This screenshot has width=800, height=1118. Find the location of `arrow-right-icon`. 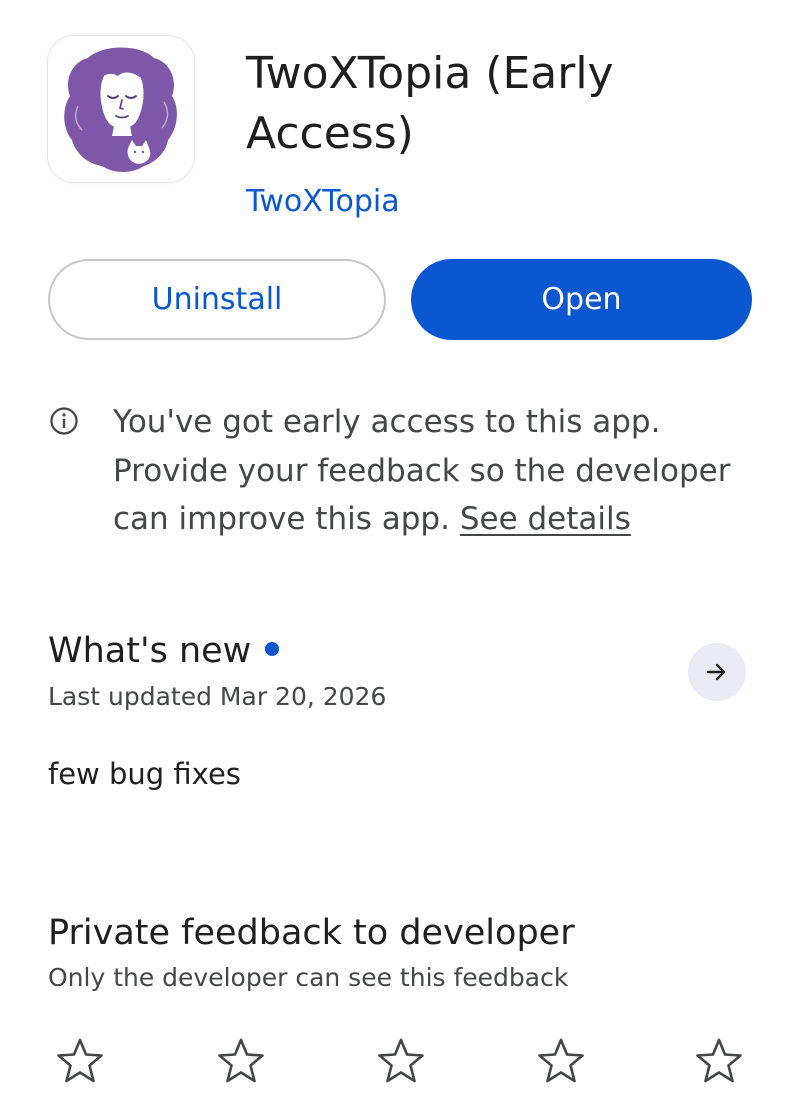

arrow-right-icon is located at coordinates (716, 672).